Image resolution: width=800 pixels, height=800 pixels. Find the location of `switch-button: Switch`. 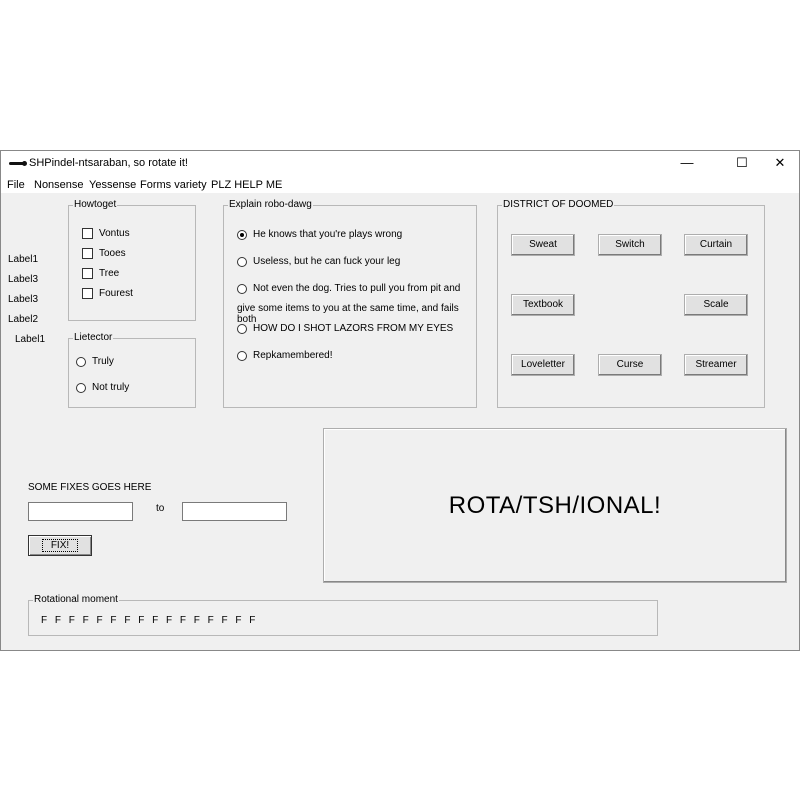

switch-button: Switch is located at coordinates (630, 245).